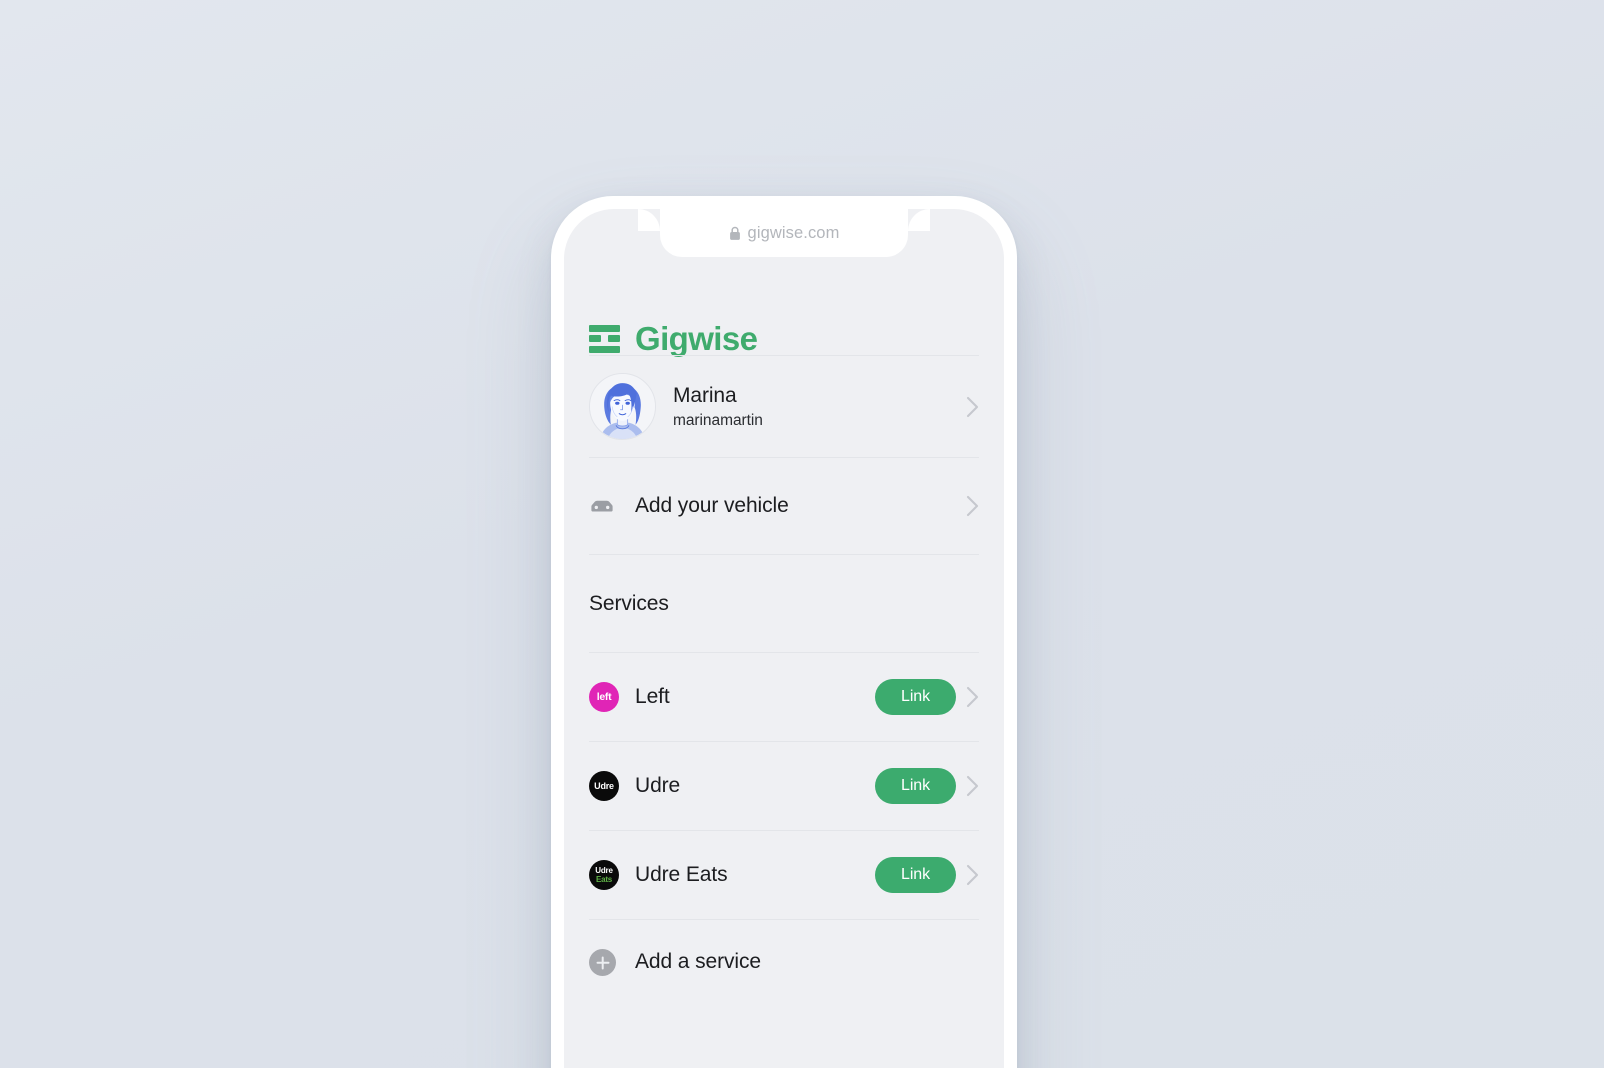  What do you see at coordinates (784, 603) in the screenshot?
I see `services-section-header: Services` at bounding box center [784, 603].